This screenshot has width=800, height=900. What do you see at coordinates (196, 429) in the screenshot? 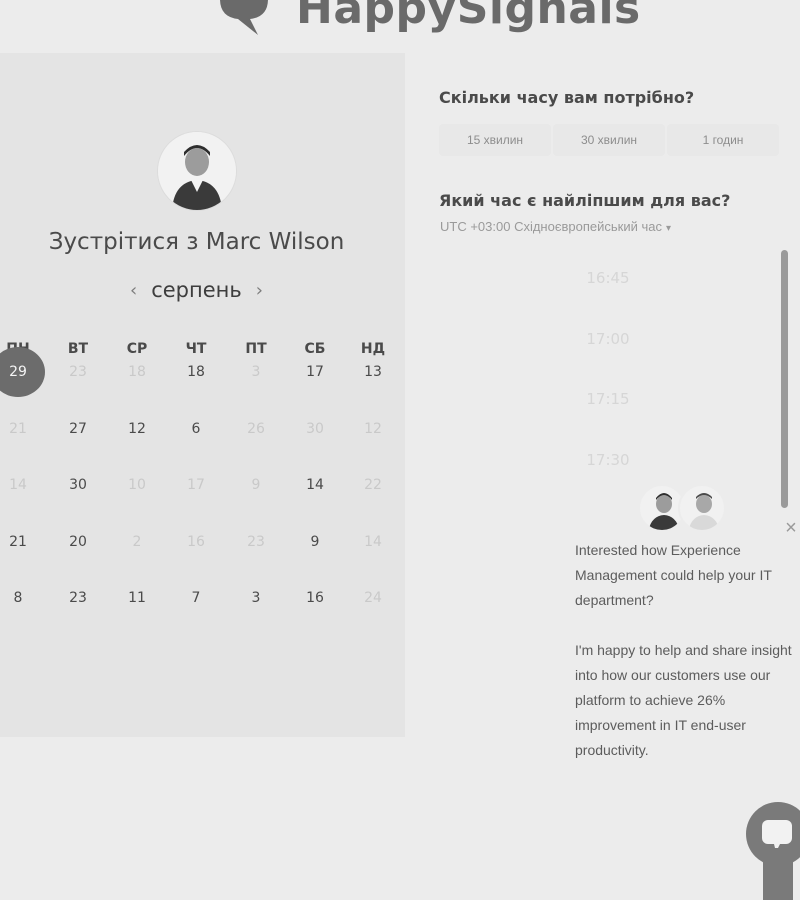
I see `calendar-day: 6` at bounding box center [196, 429].